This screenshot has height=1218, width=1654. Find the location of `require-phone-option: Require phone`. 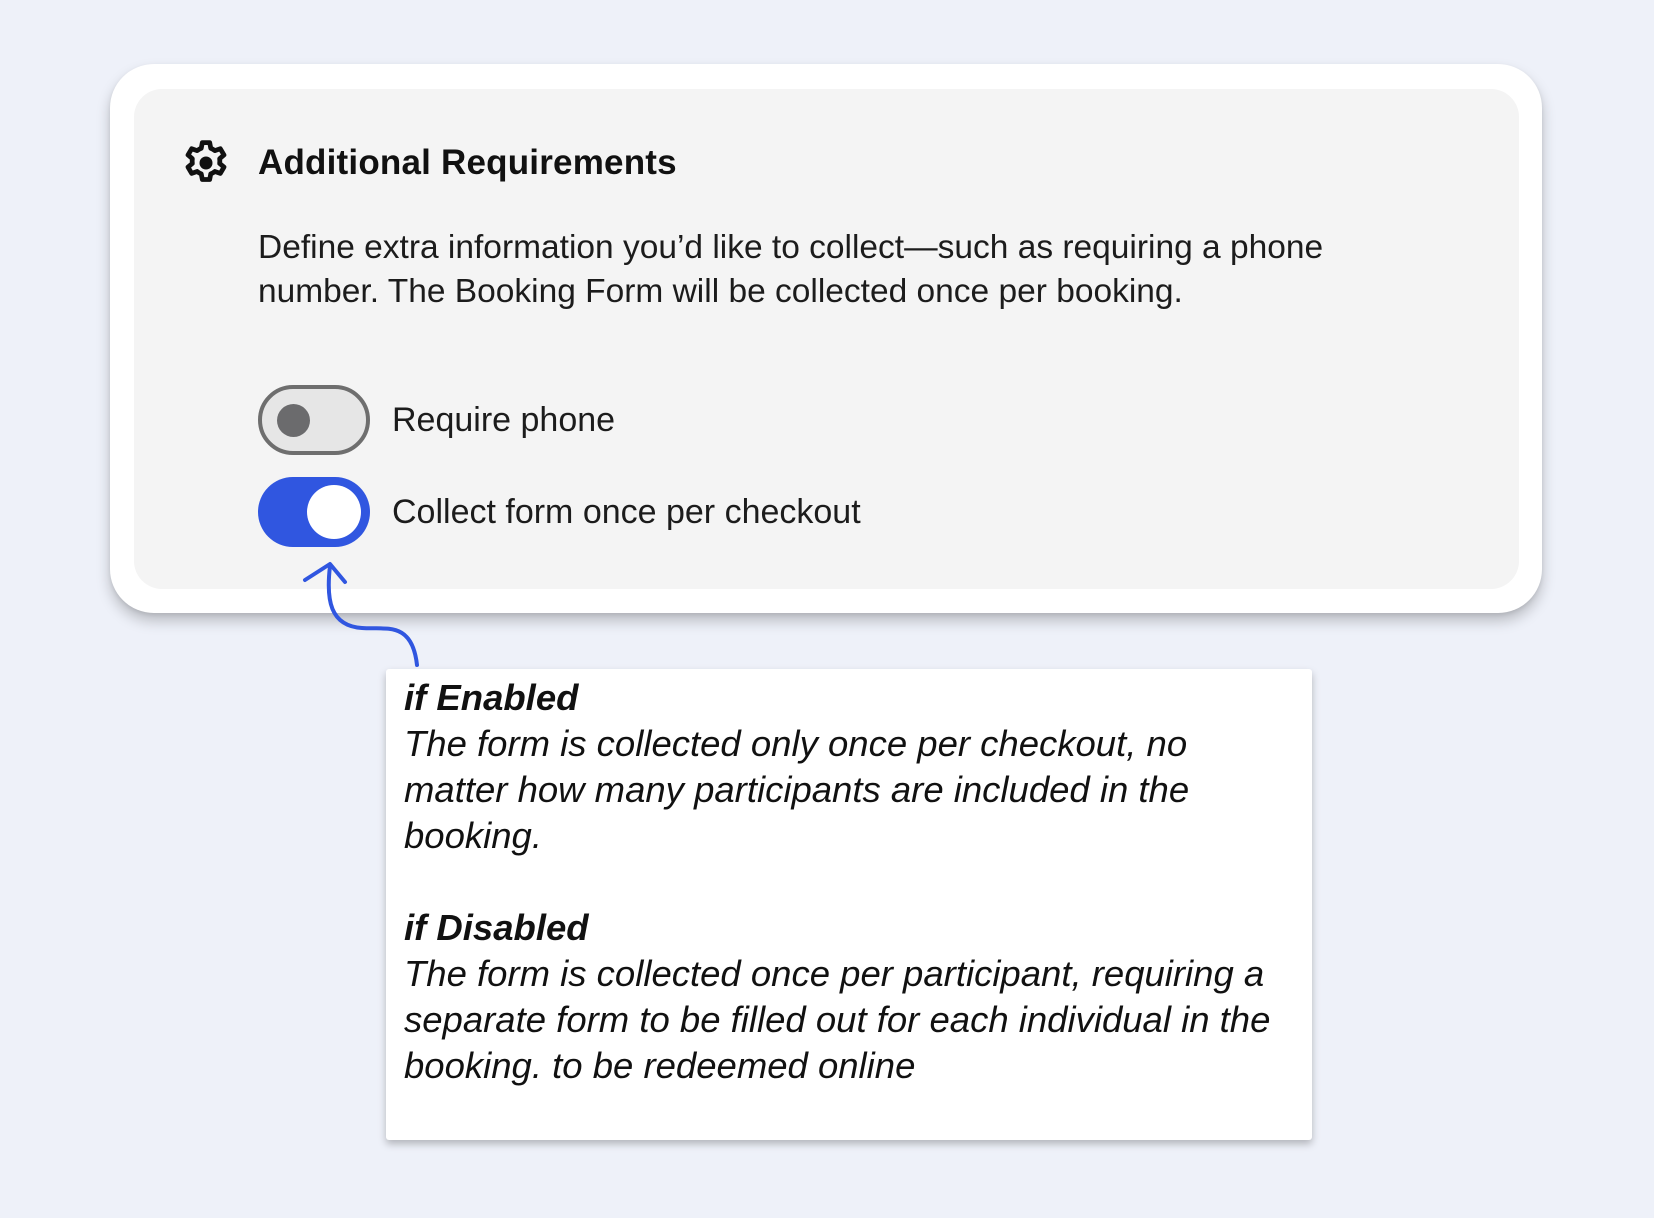

require-phone-option: Require phone is located at coordinates (436, 420).